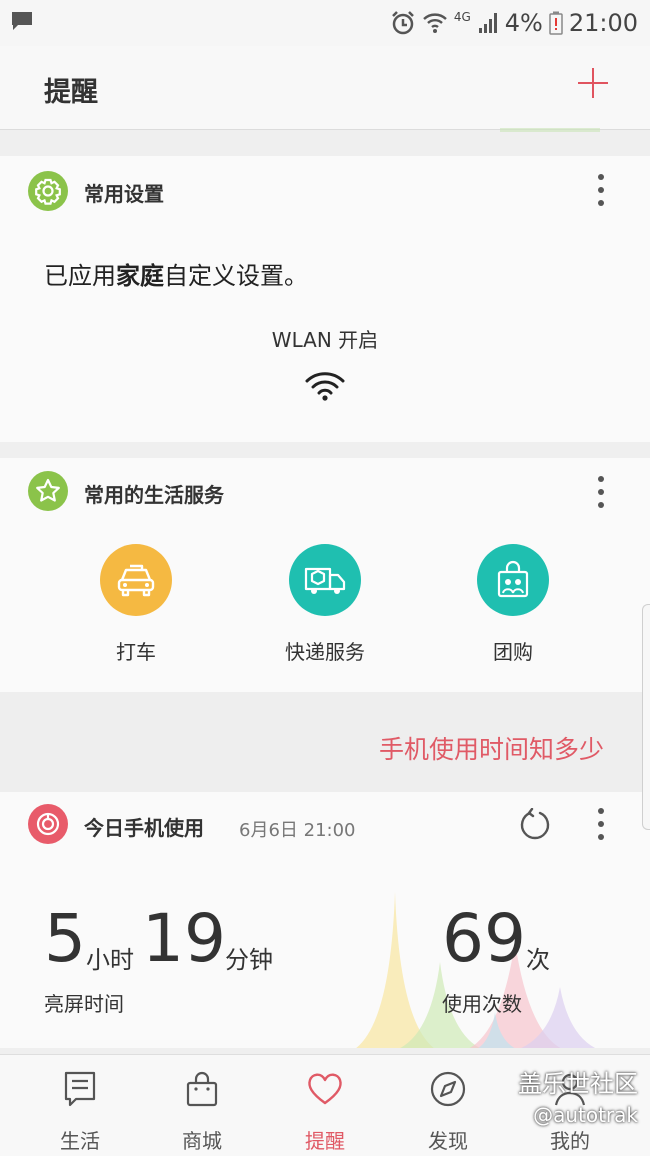  Describe the element at coordinates (325, 340) in the screenshot. I see `wlan-status: WLAN 开启` at that location.